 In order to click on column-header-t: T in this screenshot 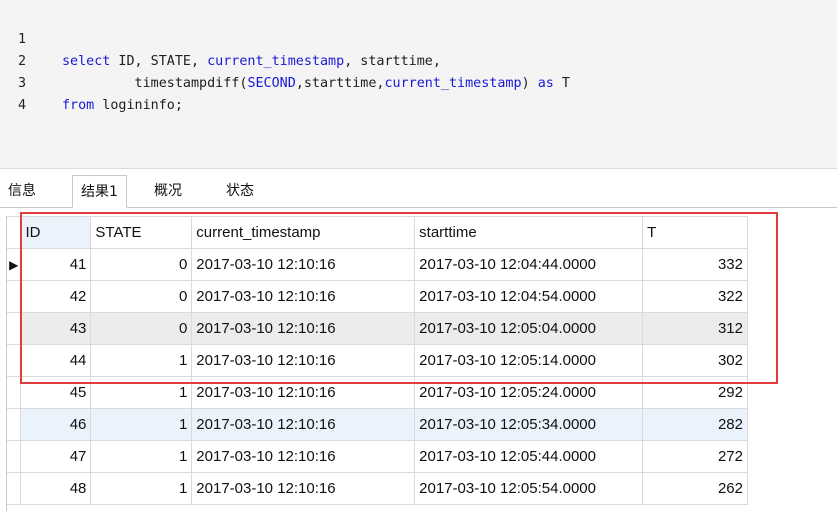, I will do `click(695, 232)`.